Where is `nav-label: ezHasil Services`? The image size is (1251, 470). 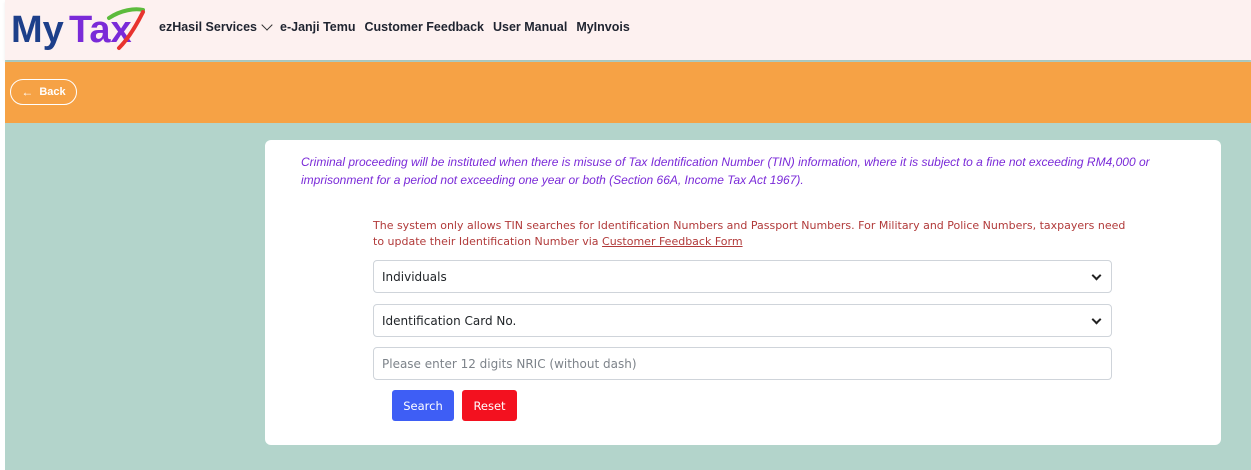 nav-label: ezHasil Services is located at coordinates (208, 27).